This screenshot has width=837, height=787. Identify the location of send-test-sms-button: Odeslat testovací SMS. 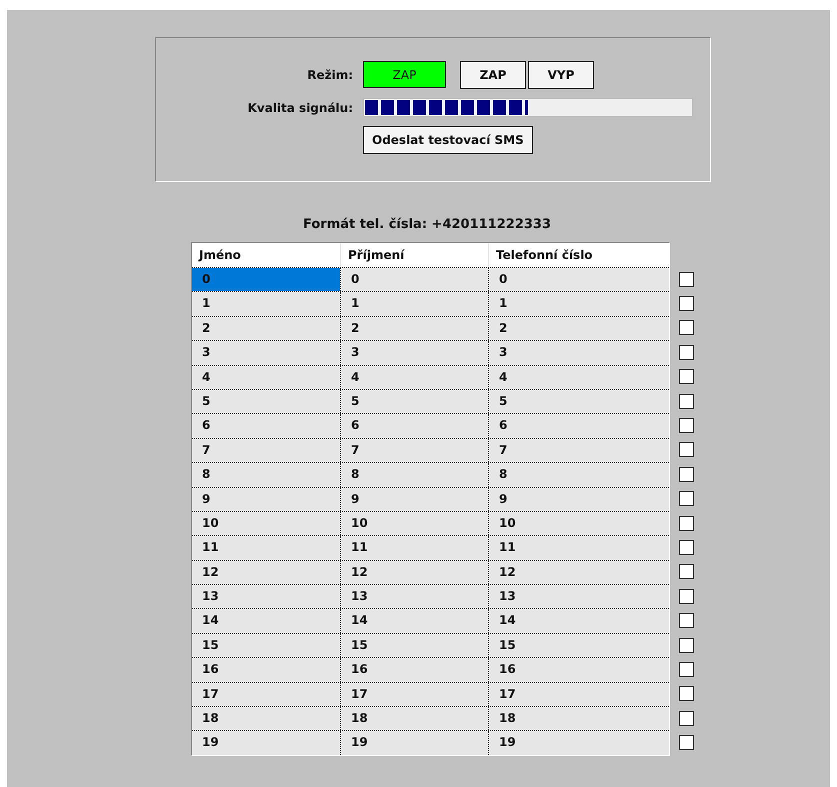
(448, 140).